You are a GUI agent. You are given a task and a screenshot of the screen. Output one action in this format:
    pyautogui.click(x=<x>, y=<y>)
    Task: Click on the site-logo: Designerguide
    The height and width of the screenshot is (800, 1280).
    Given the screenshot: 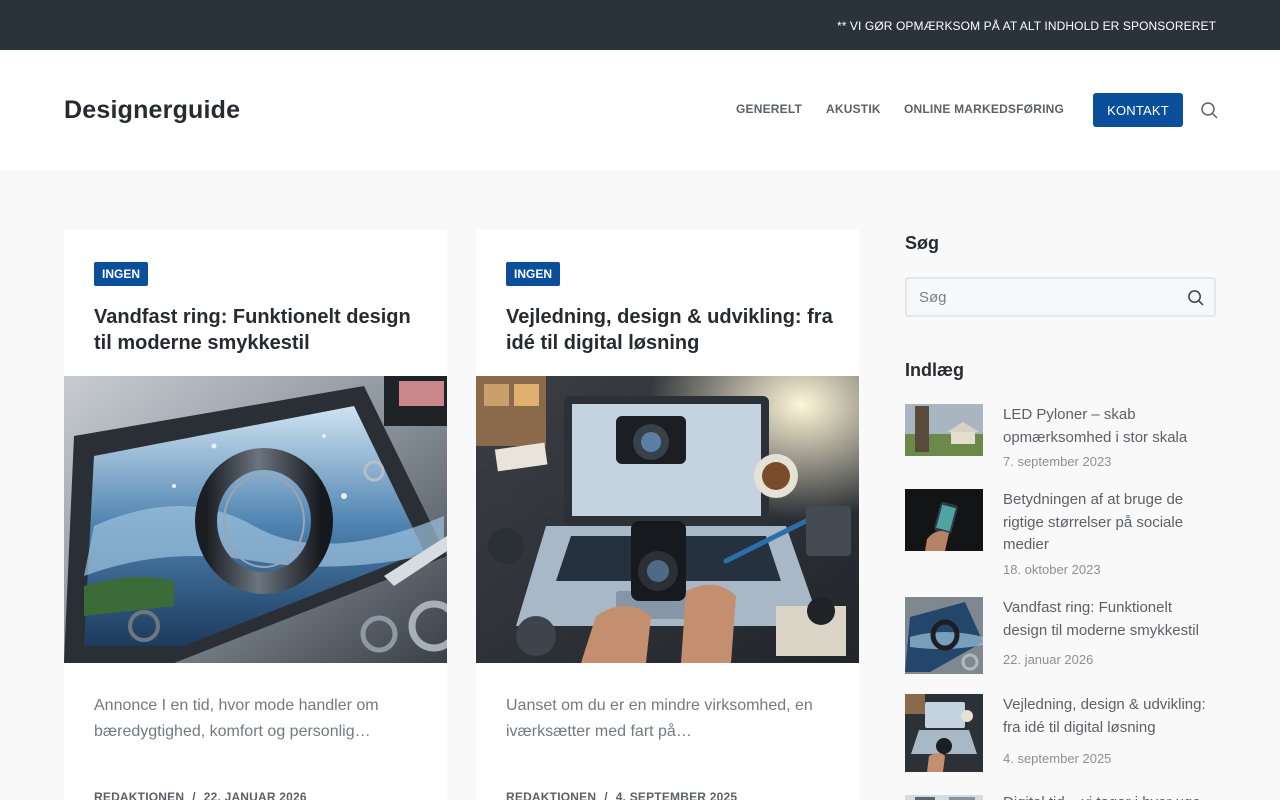 What is the action you would take?
    pyautogui.click(x=152, y=110)
    